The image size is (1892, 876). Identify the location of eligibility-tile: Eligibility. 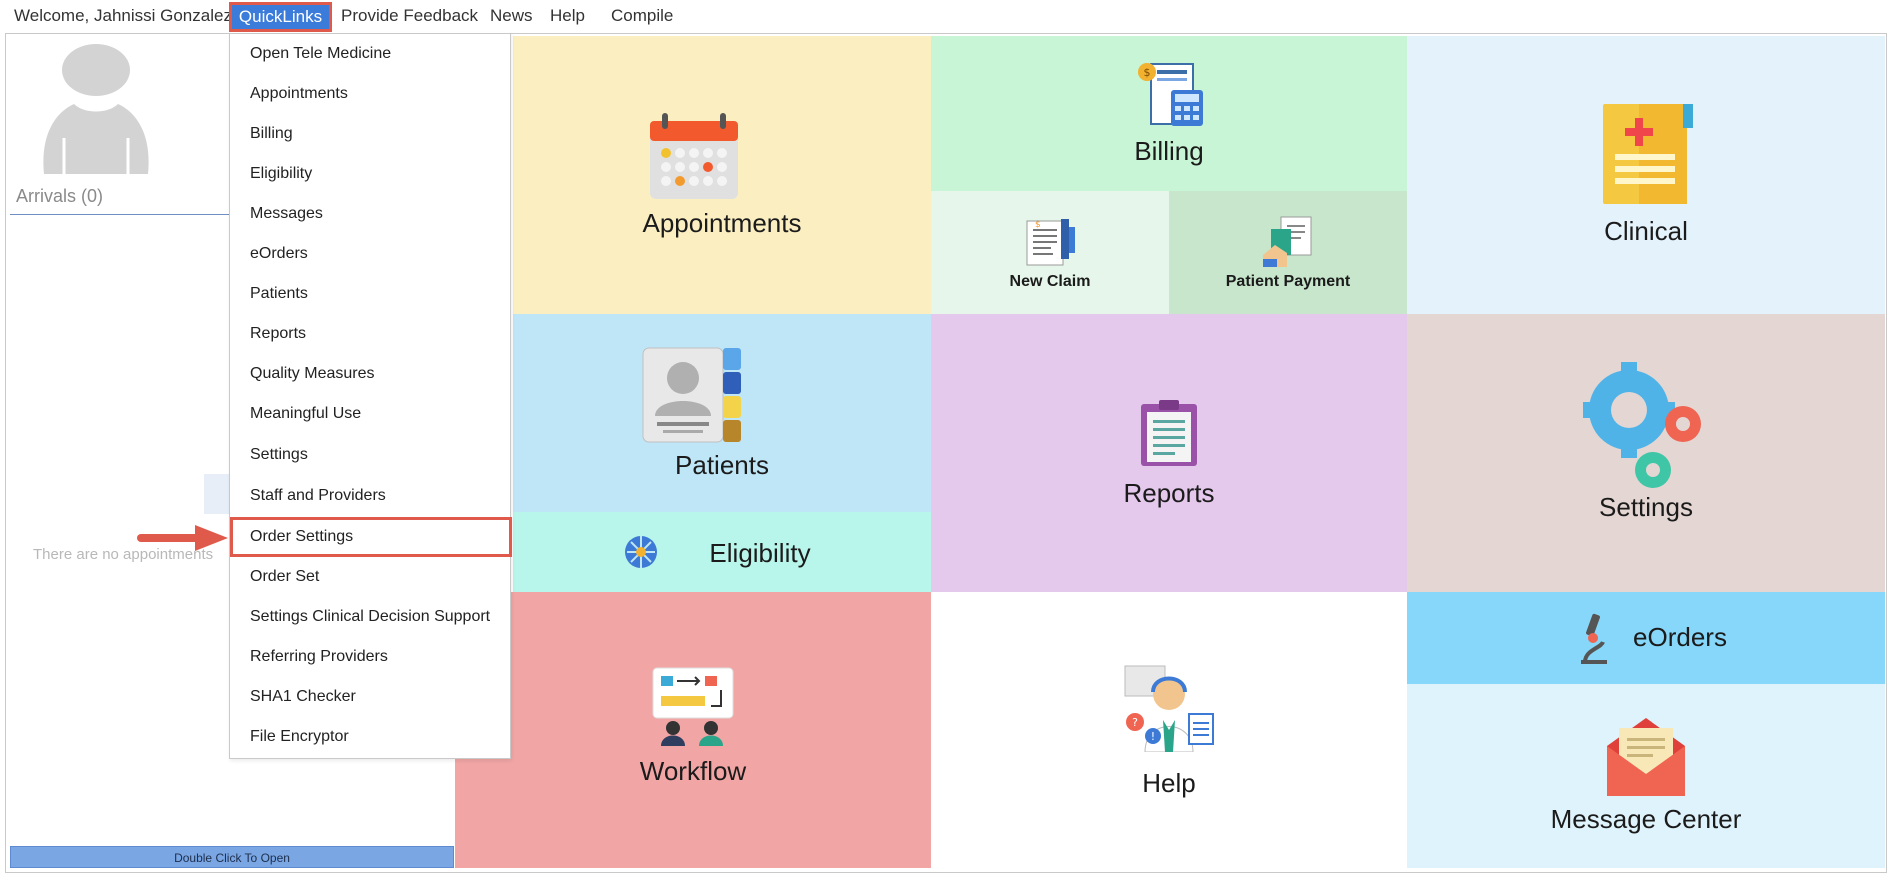
(722, 552).